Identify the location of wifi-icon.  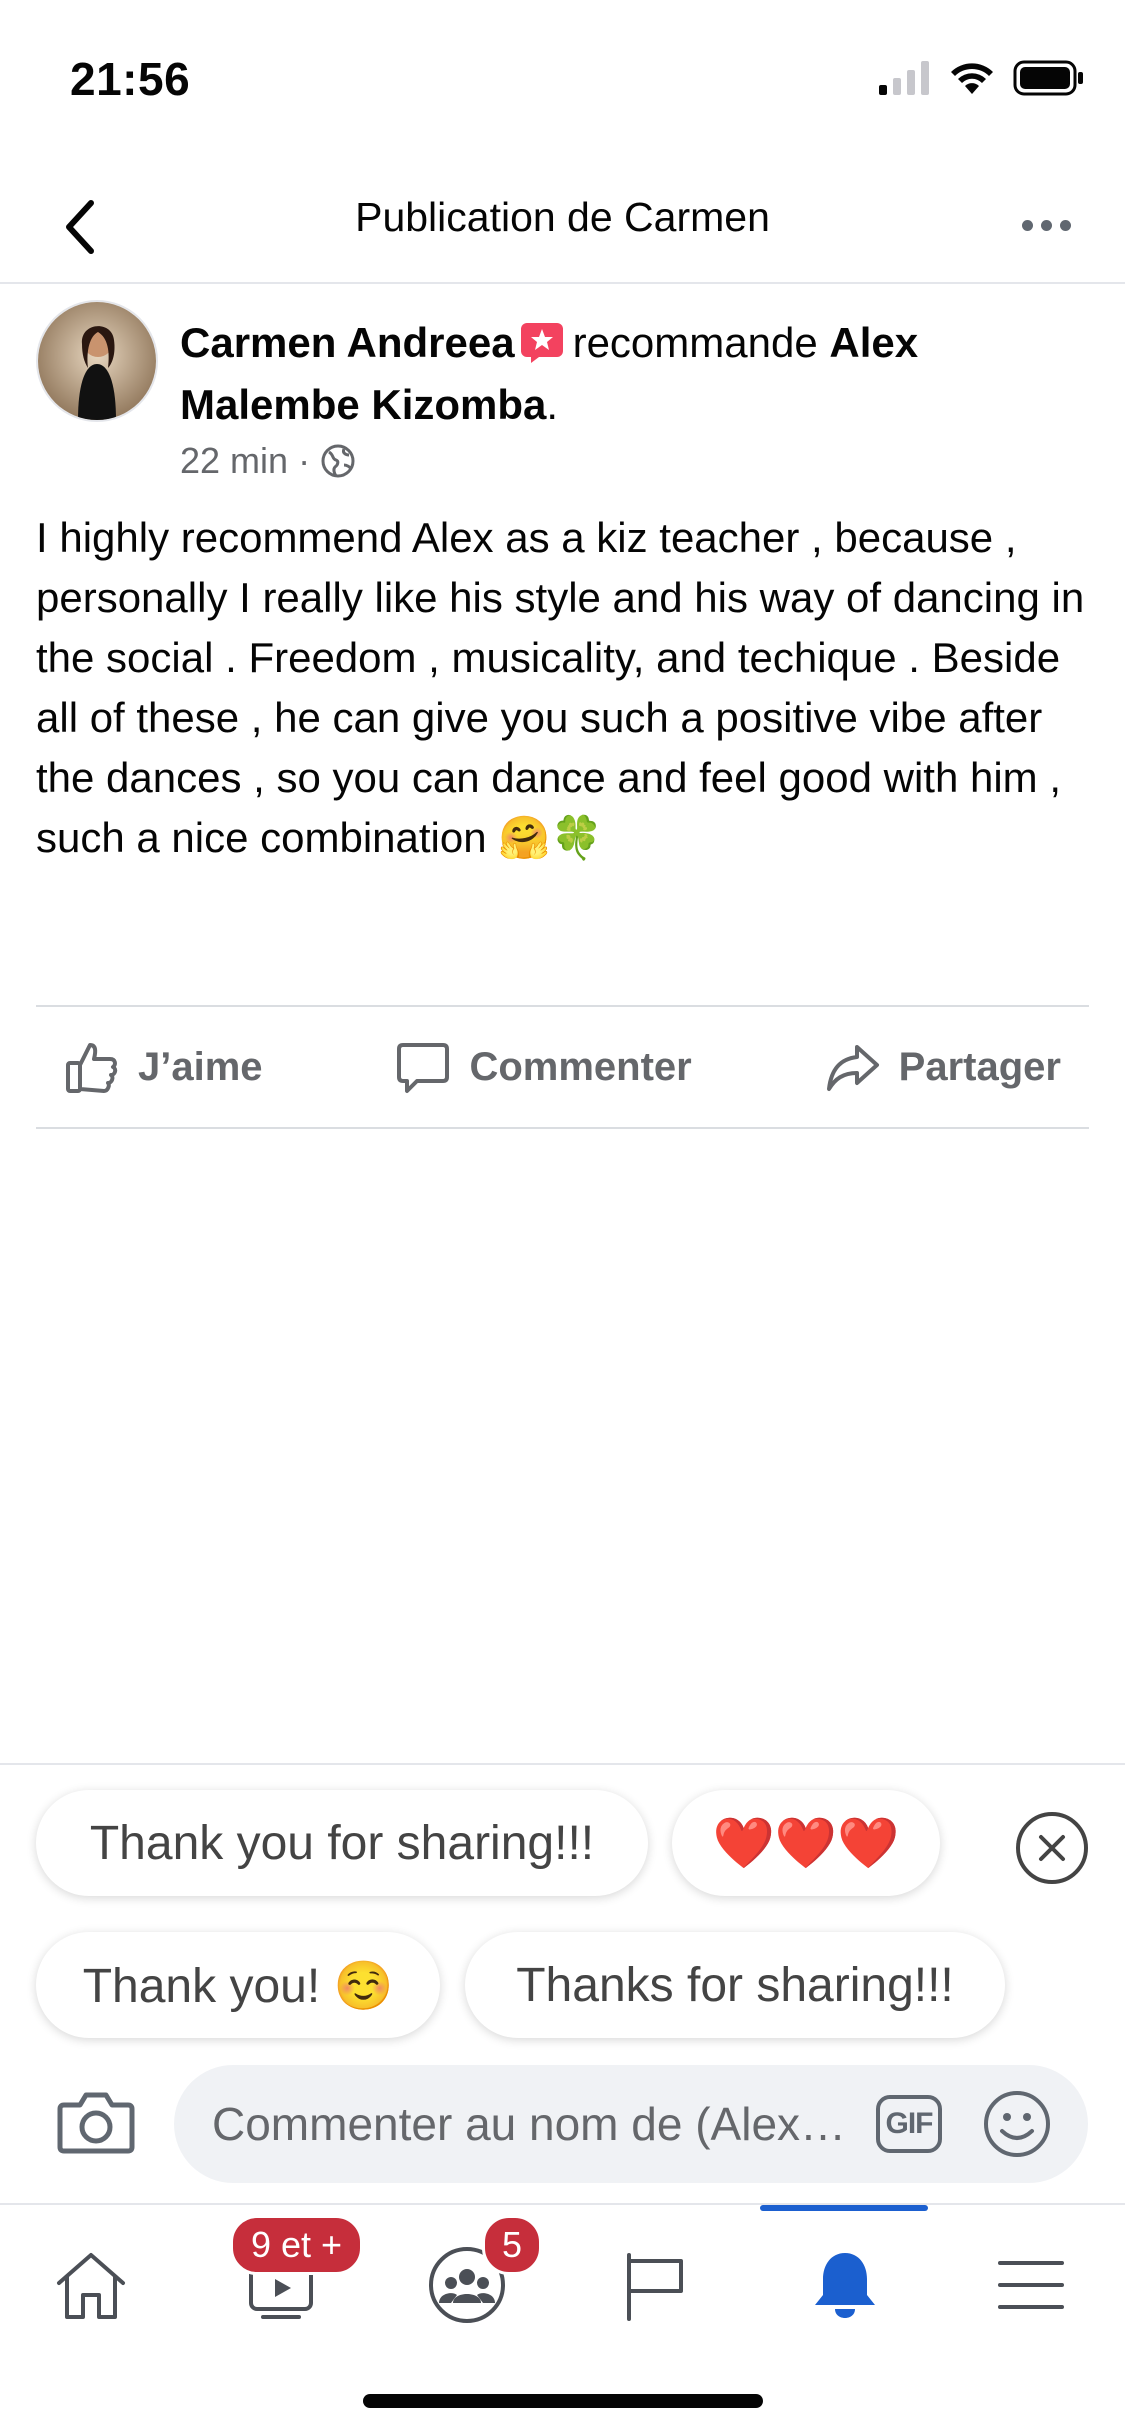
(972, 78).